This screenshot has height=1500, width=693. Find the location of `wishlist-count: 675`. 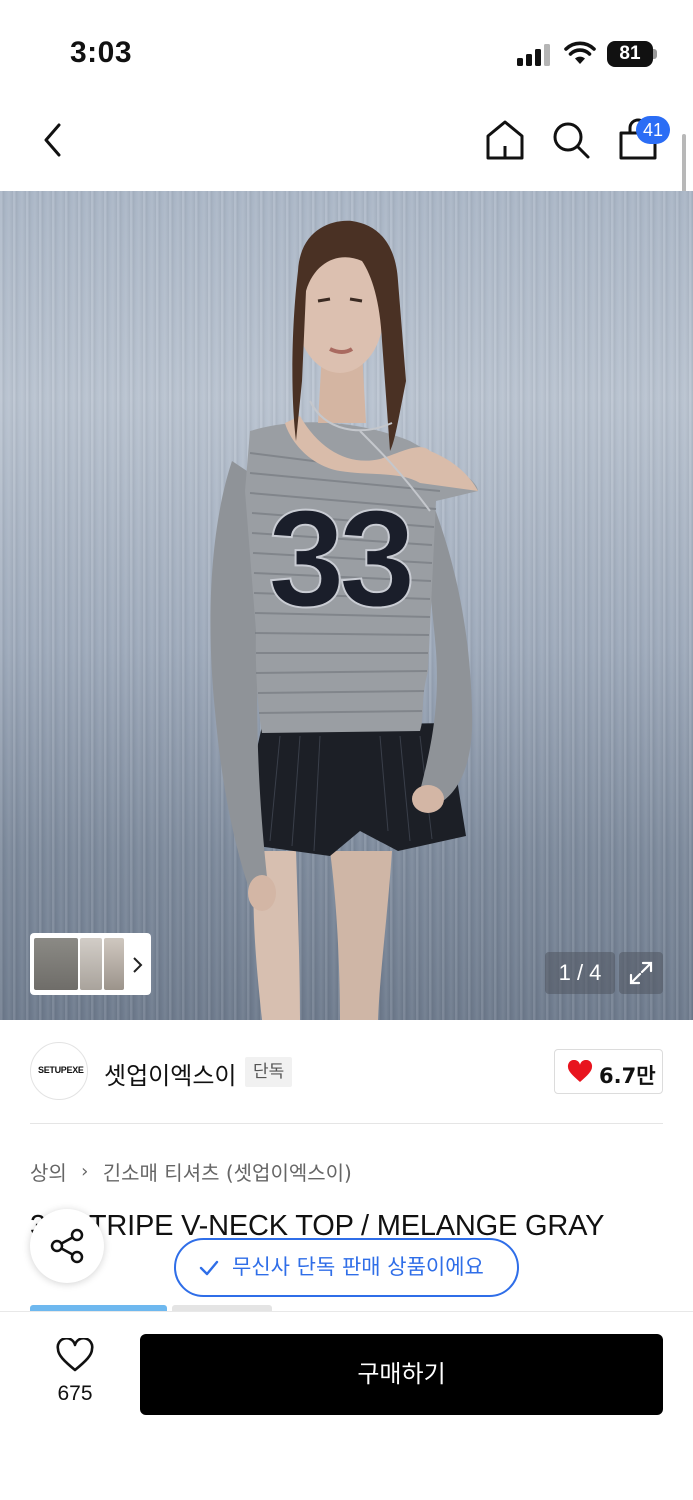

wishlist-count: 675 is located at coordinates (75, 1393).